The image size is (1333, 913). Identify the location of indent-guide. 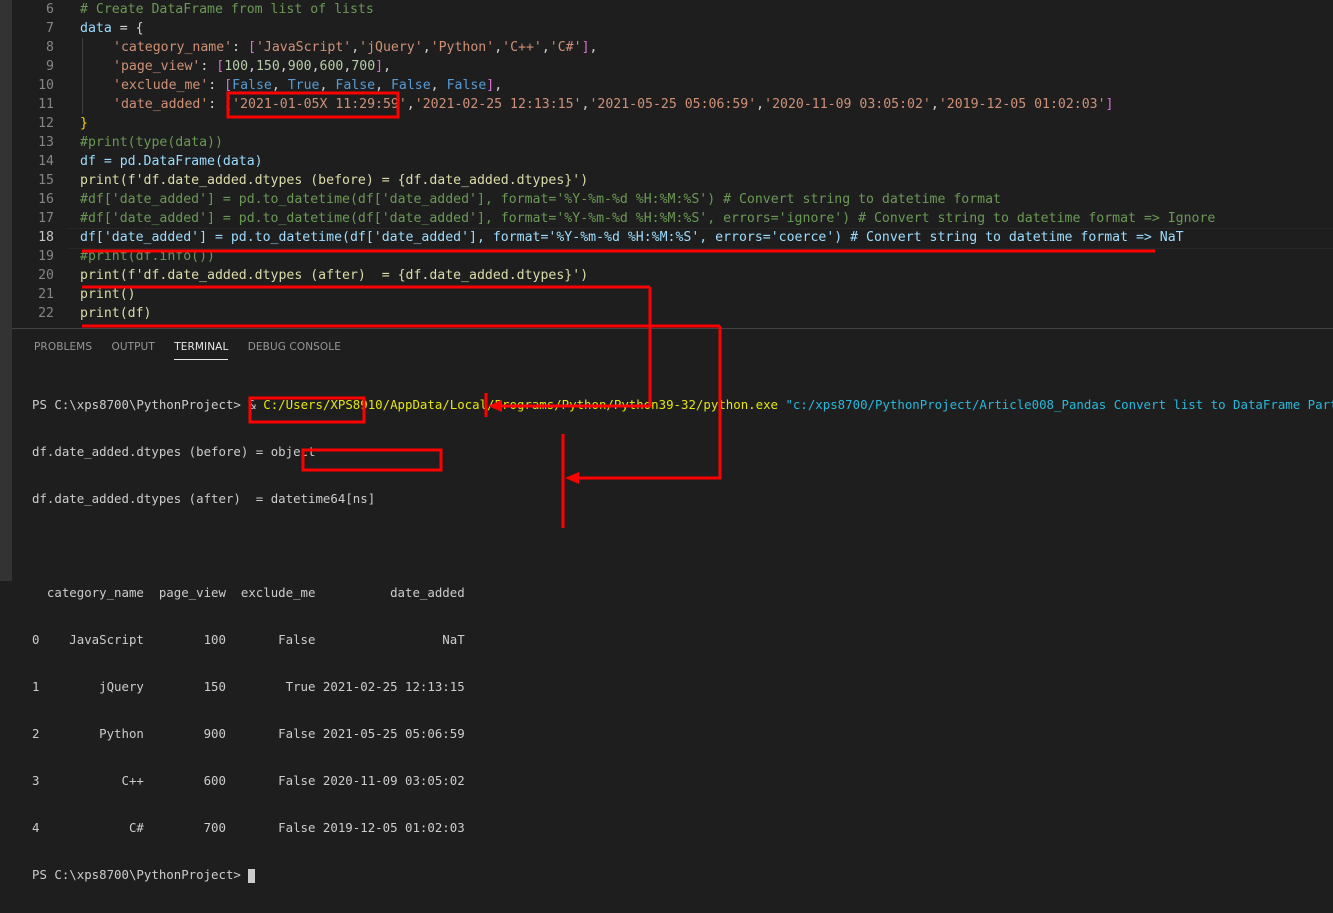
(82, 76).